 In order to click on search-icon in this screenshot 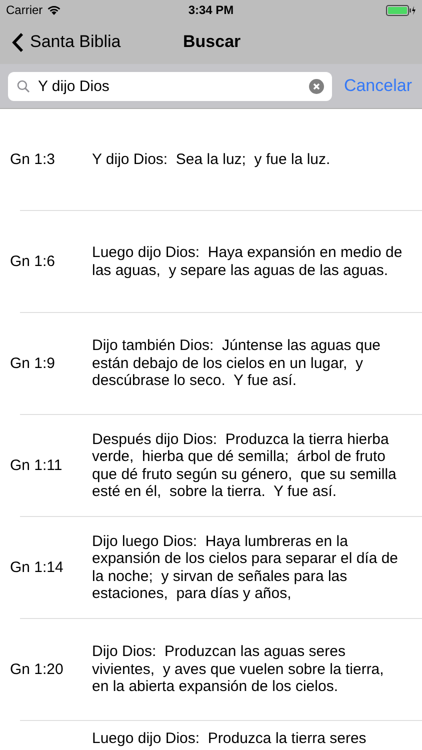, I will do `click(23, 86)`.